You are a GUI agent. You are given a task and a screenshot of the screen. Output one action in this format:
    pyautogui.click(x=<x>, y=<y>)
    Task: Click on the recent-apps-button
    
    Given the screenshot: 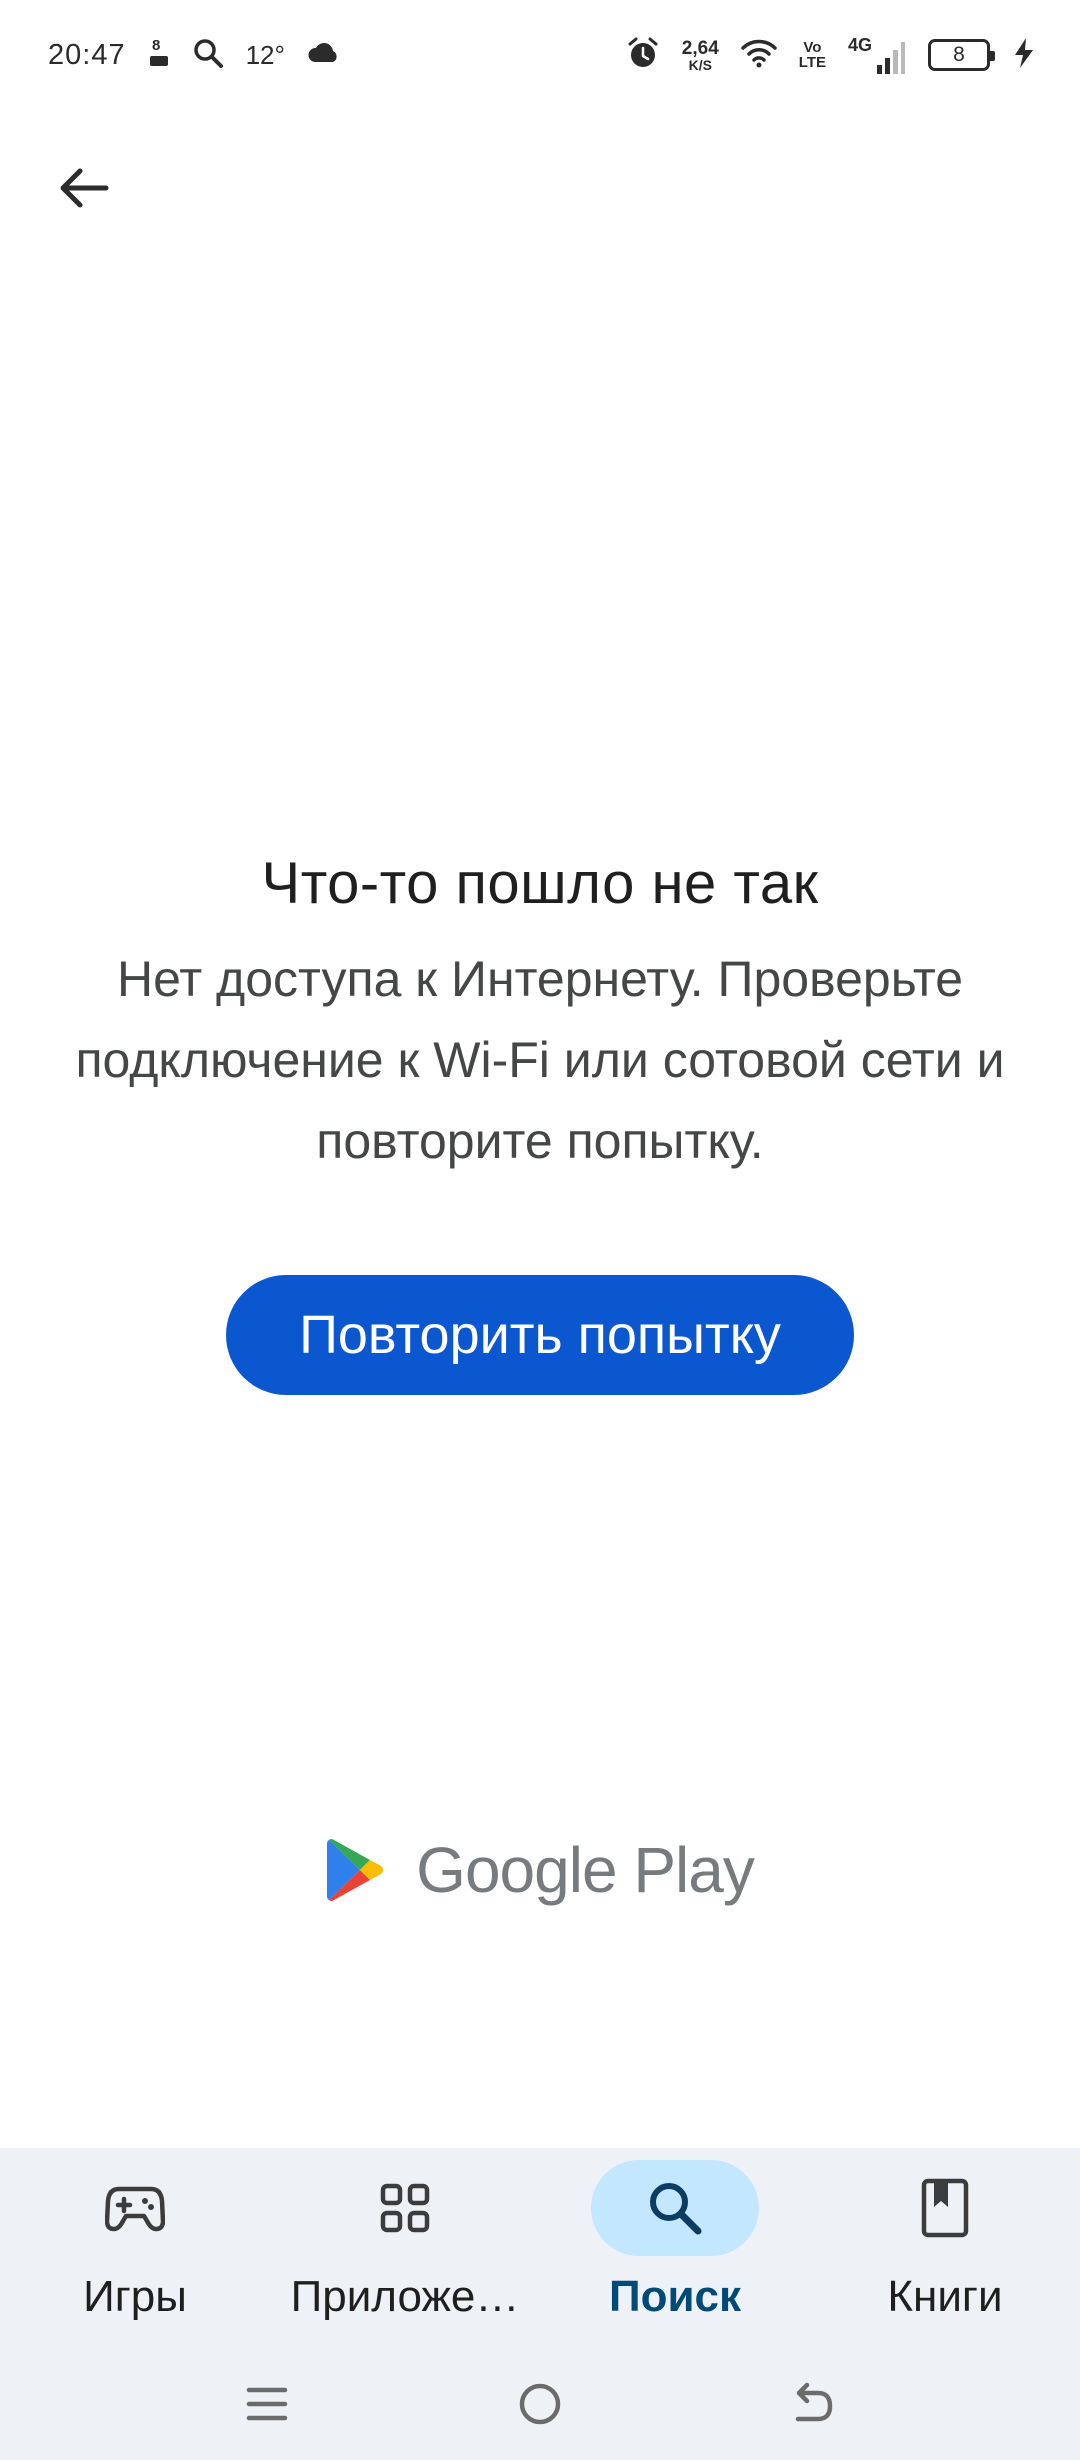 What is the action you would take?
    pyautogui.click(x=267, y=2404)
    